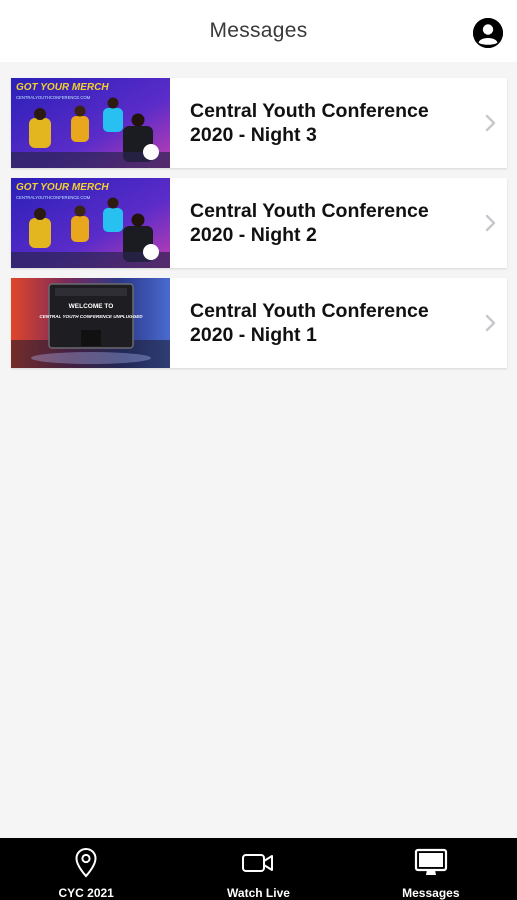 This screenshot has width=517, height=900. I want to click on top-bar: Messages, so click(258, 31).